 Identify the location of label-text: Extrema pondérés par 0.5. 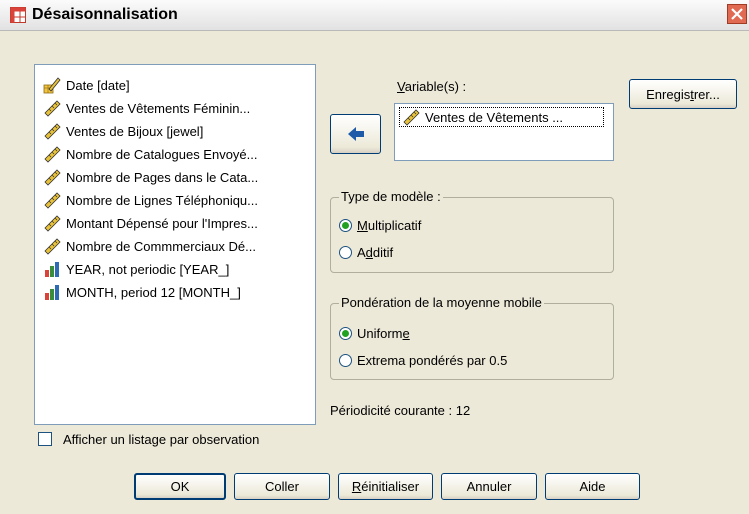
(432, 360).